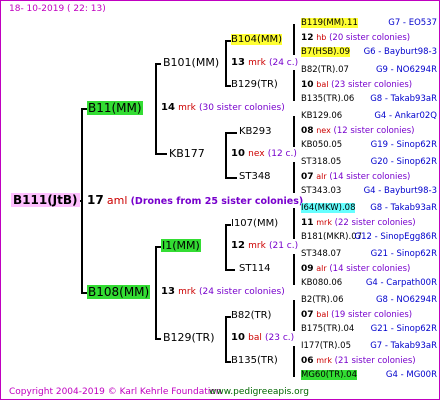  What do you see at coordinates (403, 208) in the screenshot?
I see `gen5-origin-top: G8 - Takab93aR` at bounding box center [403, 208].